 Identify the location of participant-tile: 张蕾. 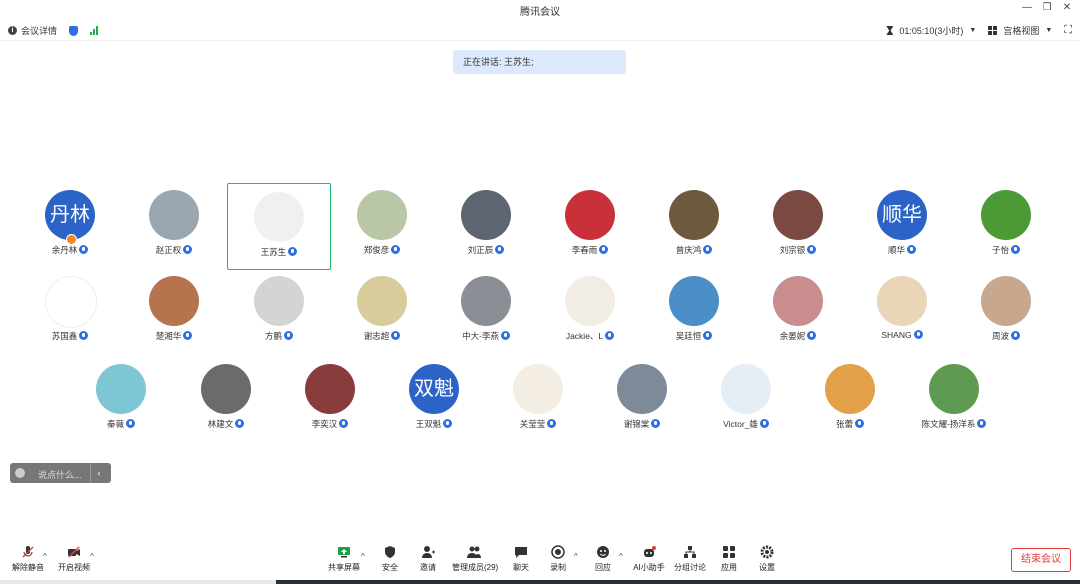
(850, 396).